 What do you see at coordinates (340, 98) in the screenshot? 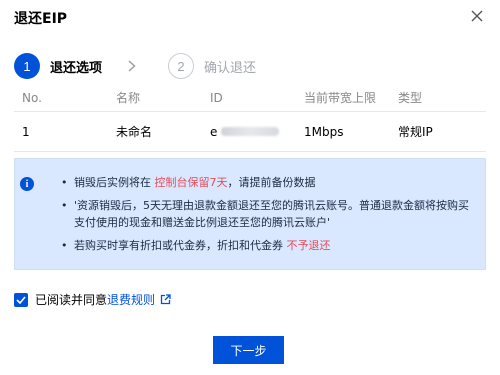
I see `column-header-bandwidth: 当前带宽上限` at bounding box center [340, 98].